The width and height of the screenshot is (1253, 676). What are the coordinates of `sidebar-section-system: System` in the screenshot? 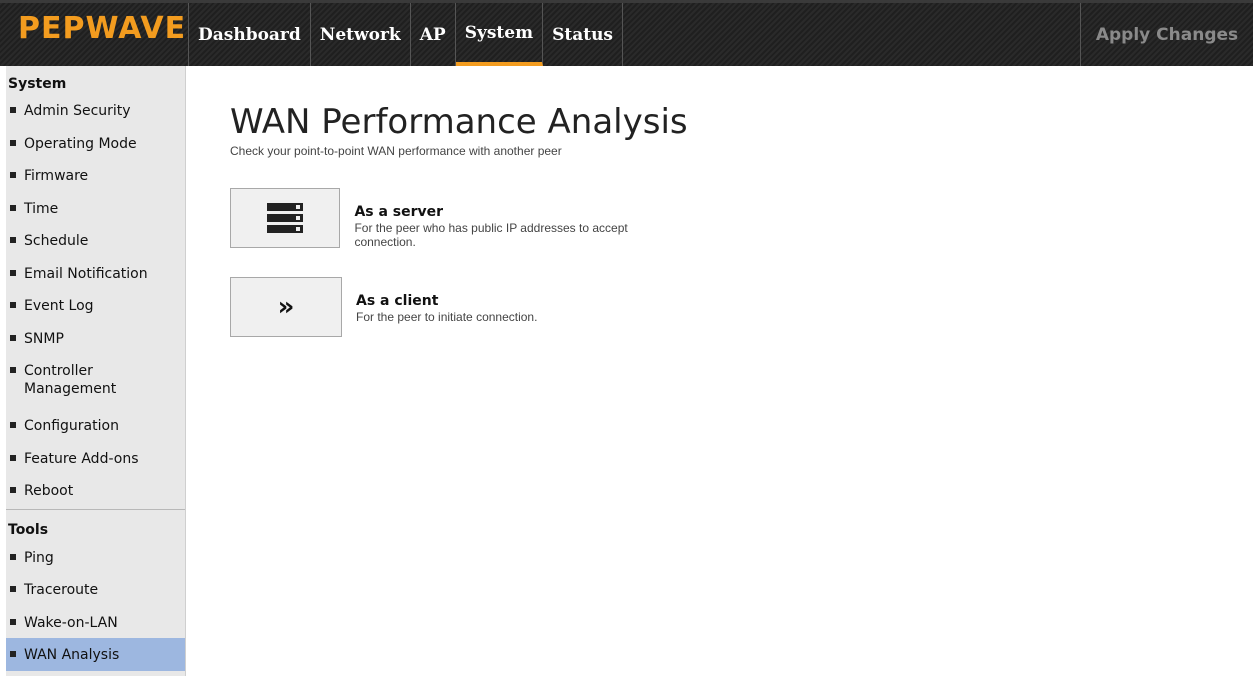 It's located at (37, 84).